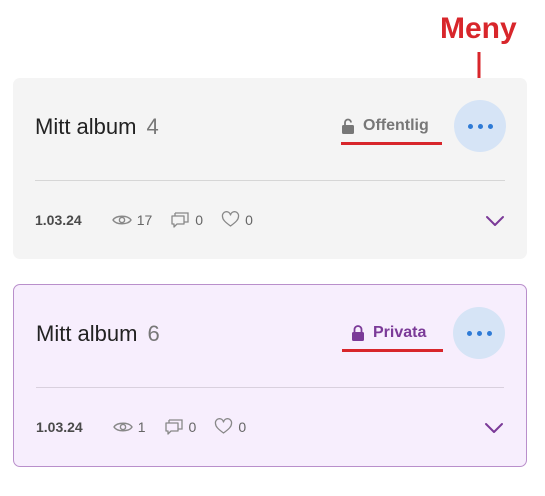 This screenshot has width=545, height=496. I want to click on views-count: 1, so click(141, 426).